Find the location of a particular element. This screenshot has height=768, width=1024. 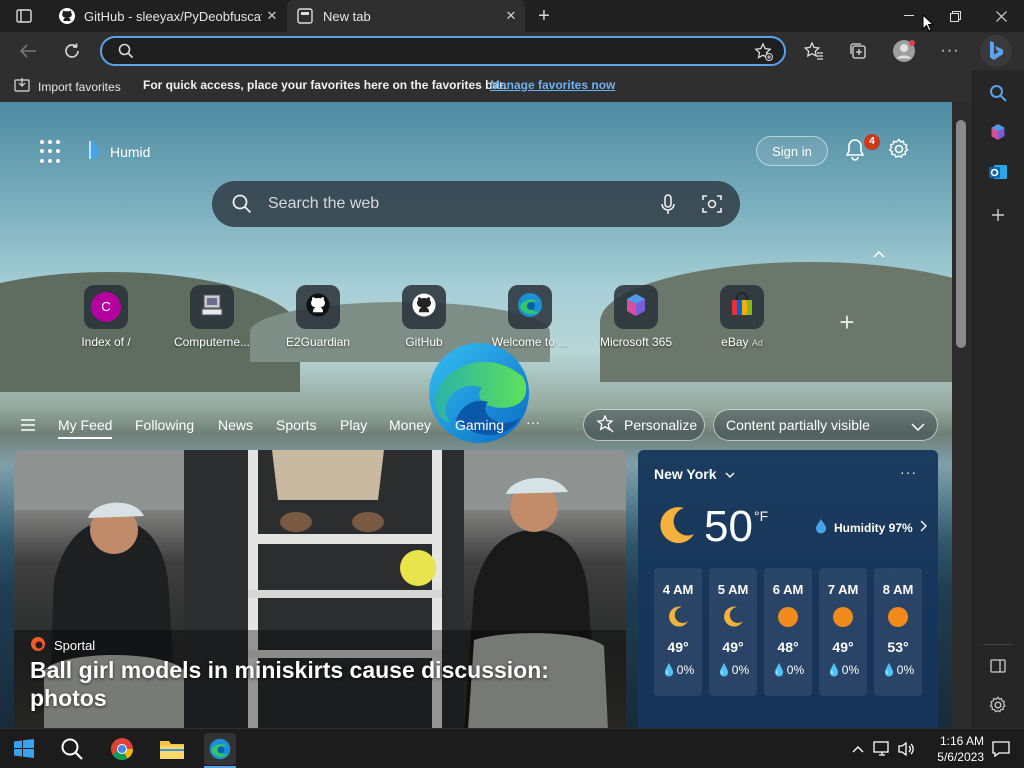

page-settings-icon is located at coordinates (900, 150).